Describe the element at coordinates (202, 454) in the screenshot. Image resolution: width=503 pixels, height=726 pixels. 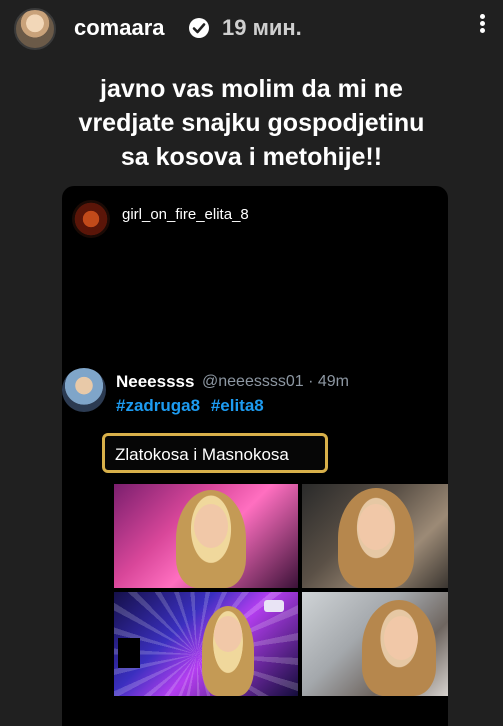
I see `tweet-text: Zlatokosa i Masnokosa` at that location.